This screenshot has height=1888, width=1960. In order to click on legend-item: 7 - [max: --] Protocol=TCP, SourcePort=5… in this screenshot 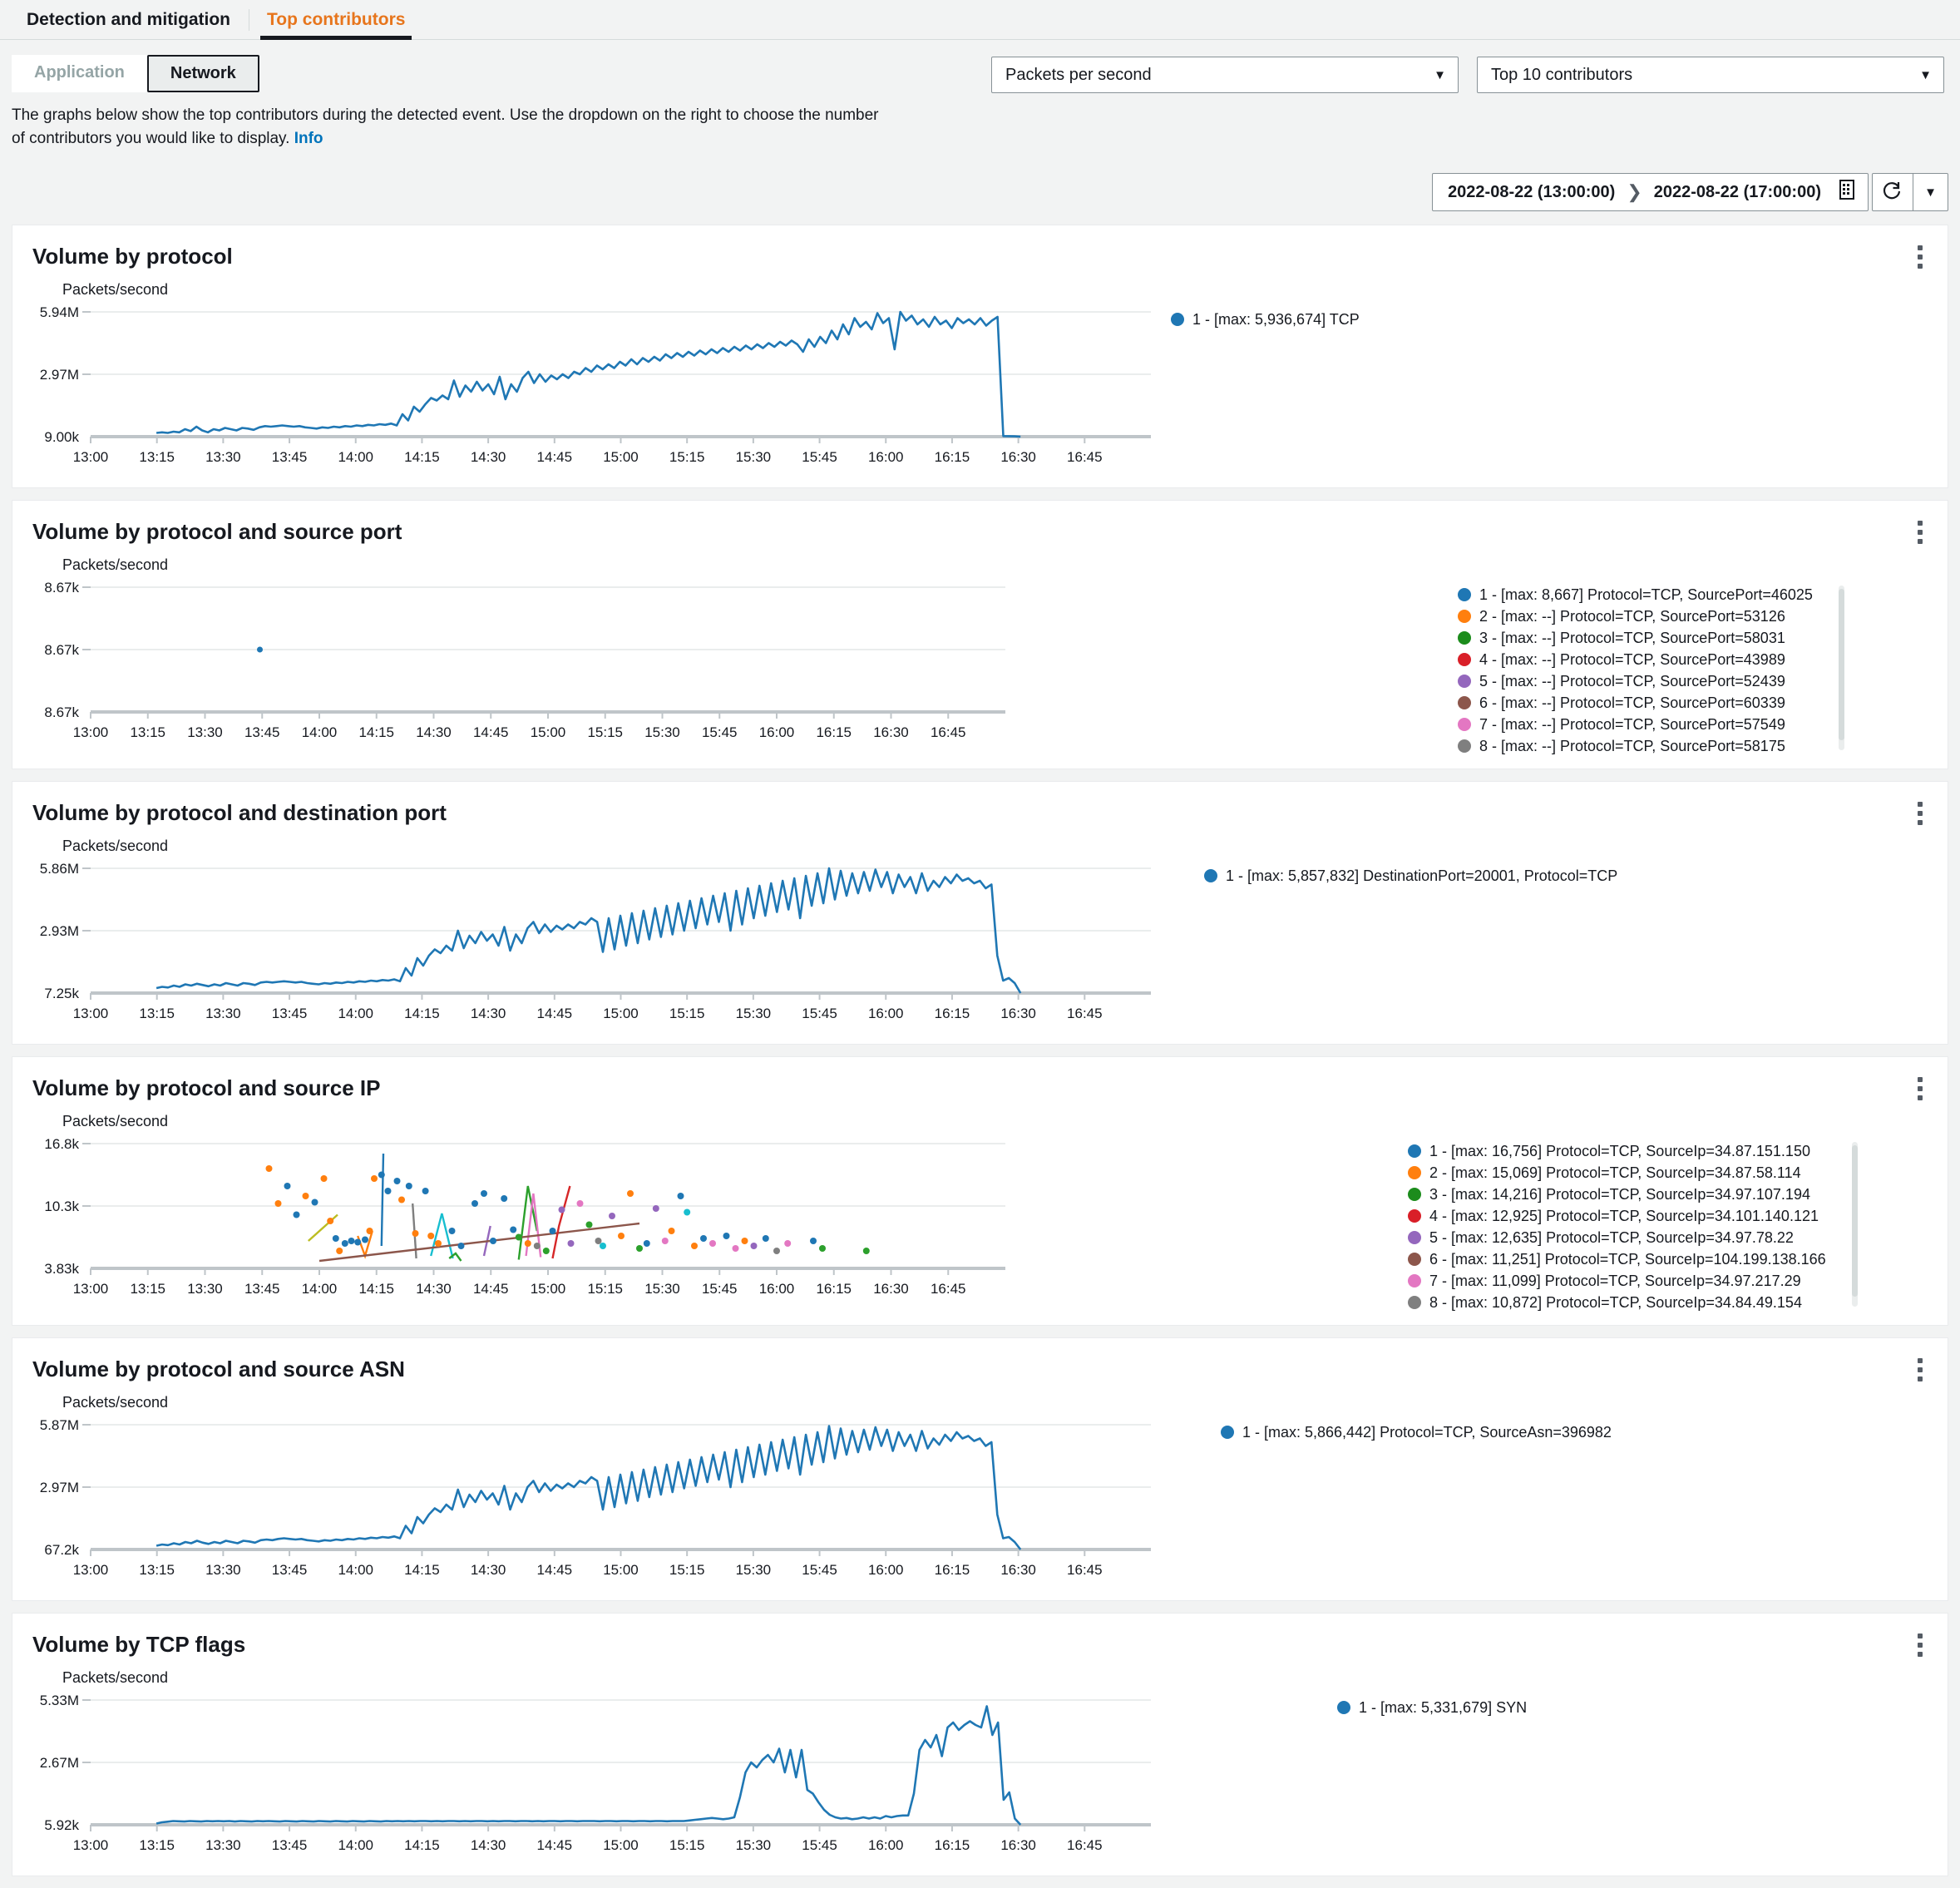, I will do `click(1635, 725)`.